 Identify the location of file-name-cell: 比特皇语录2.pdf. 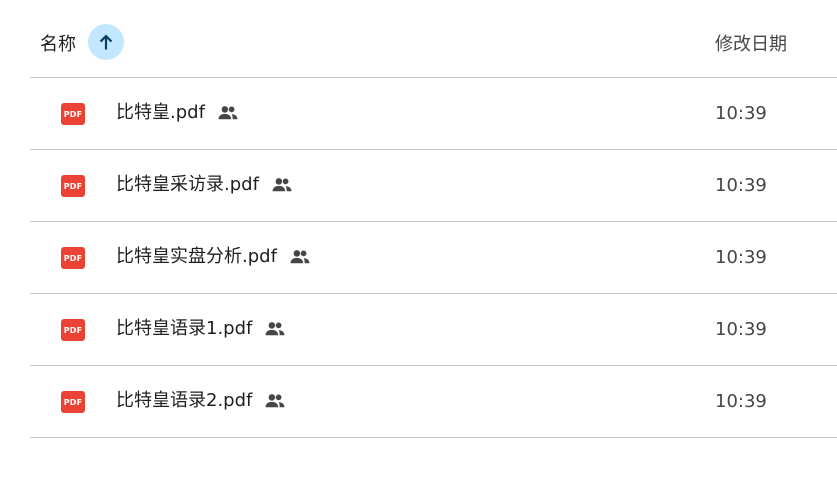
(201, 401).